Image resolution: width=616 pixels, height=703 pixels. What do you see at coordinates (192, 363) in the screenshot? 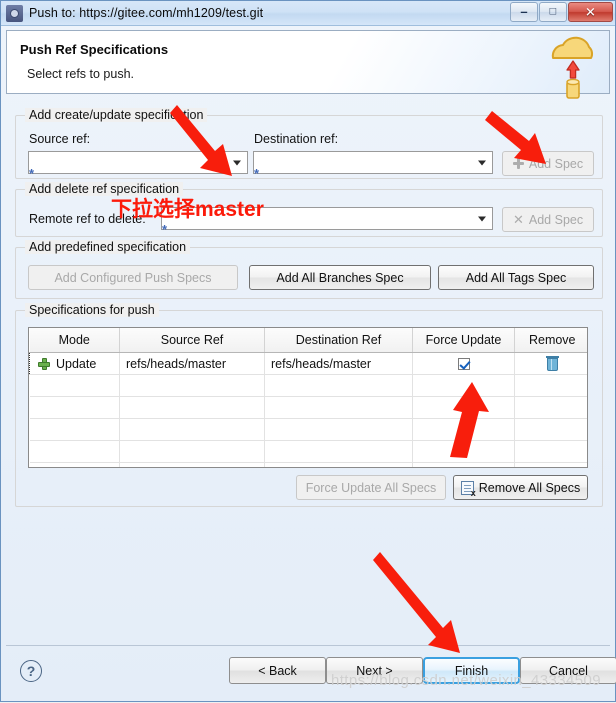
I see `cell-source-ref: refs/heads/master` at bounding box center [192, 363].